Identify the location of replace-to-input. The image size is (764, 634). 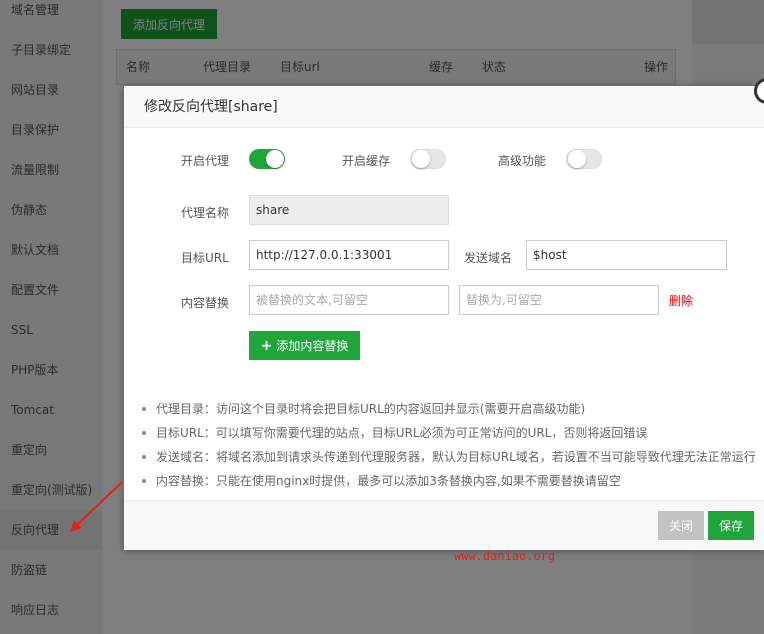
(559, 300).